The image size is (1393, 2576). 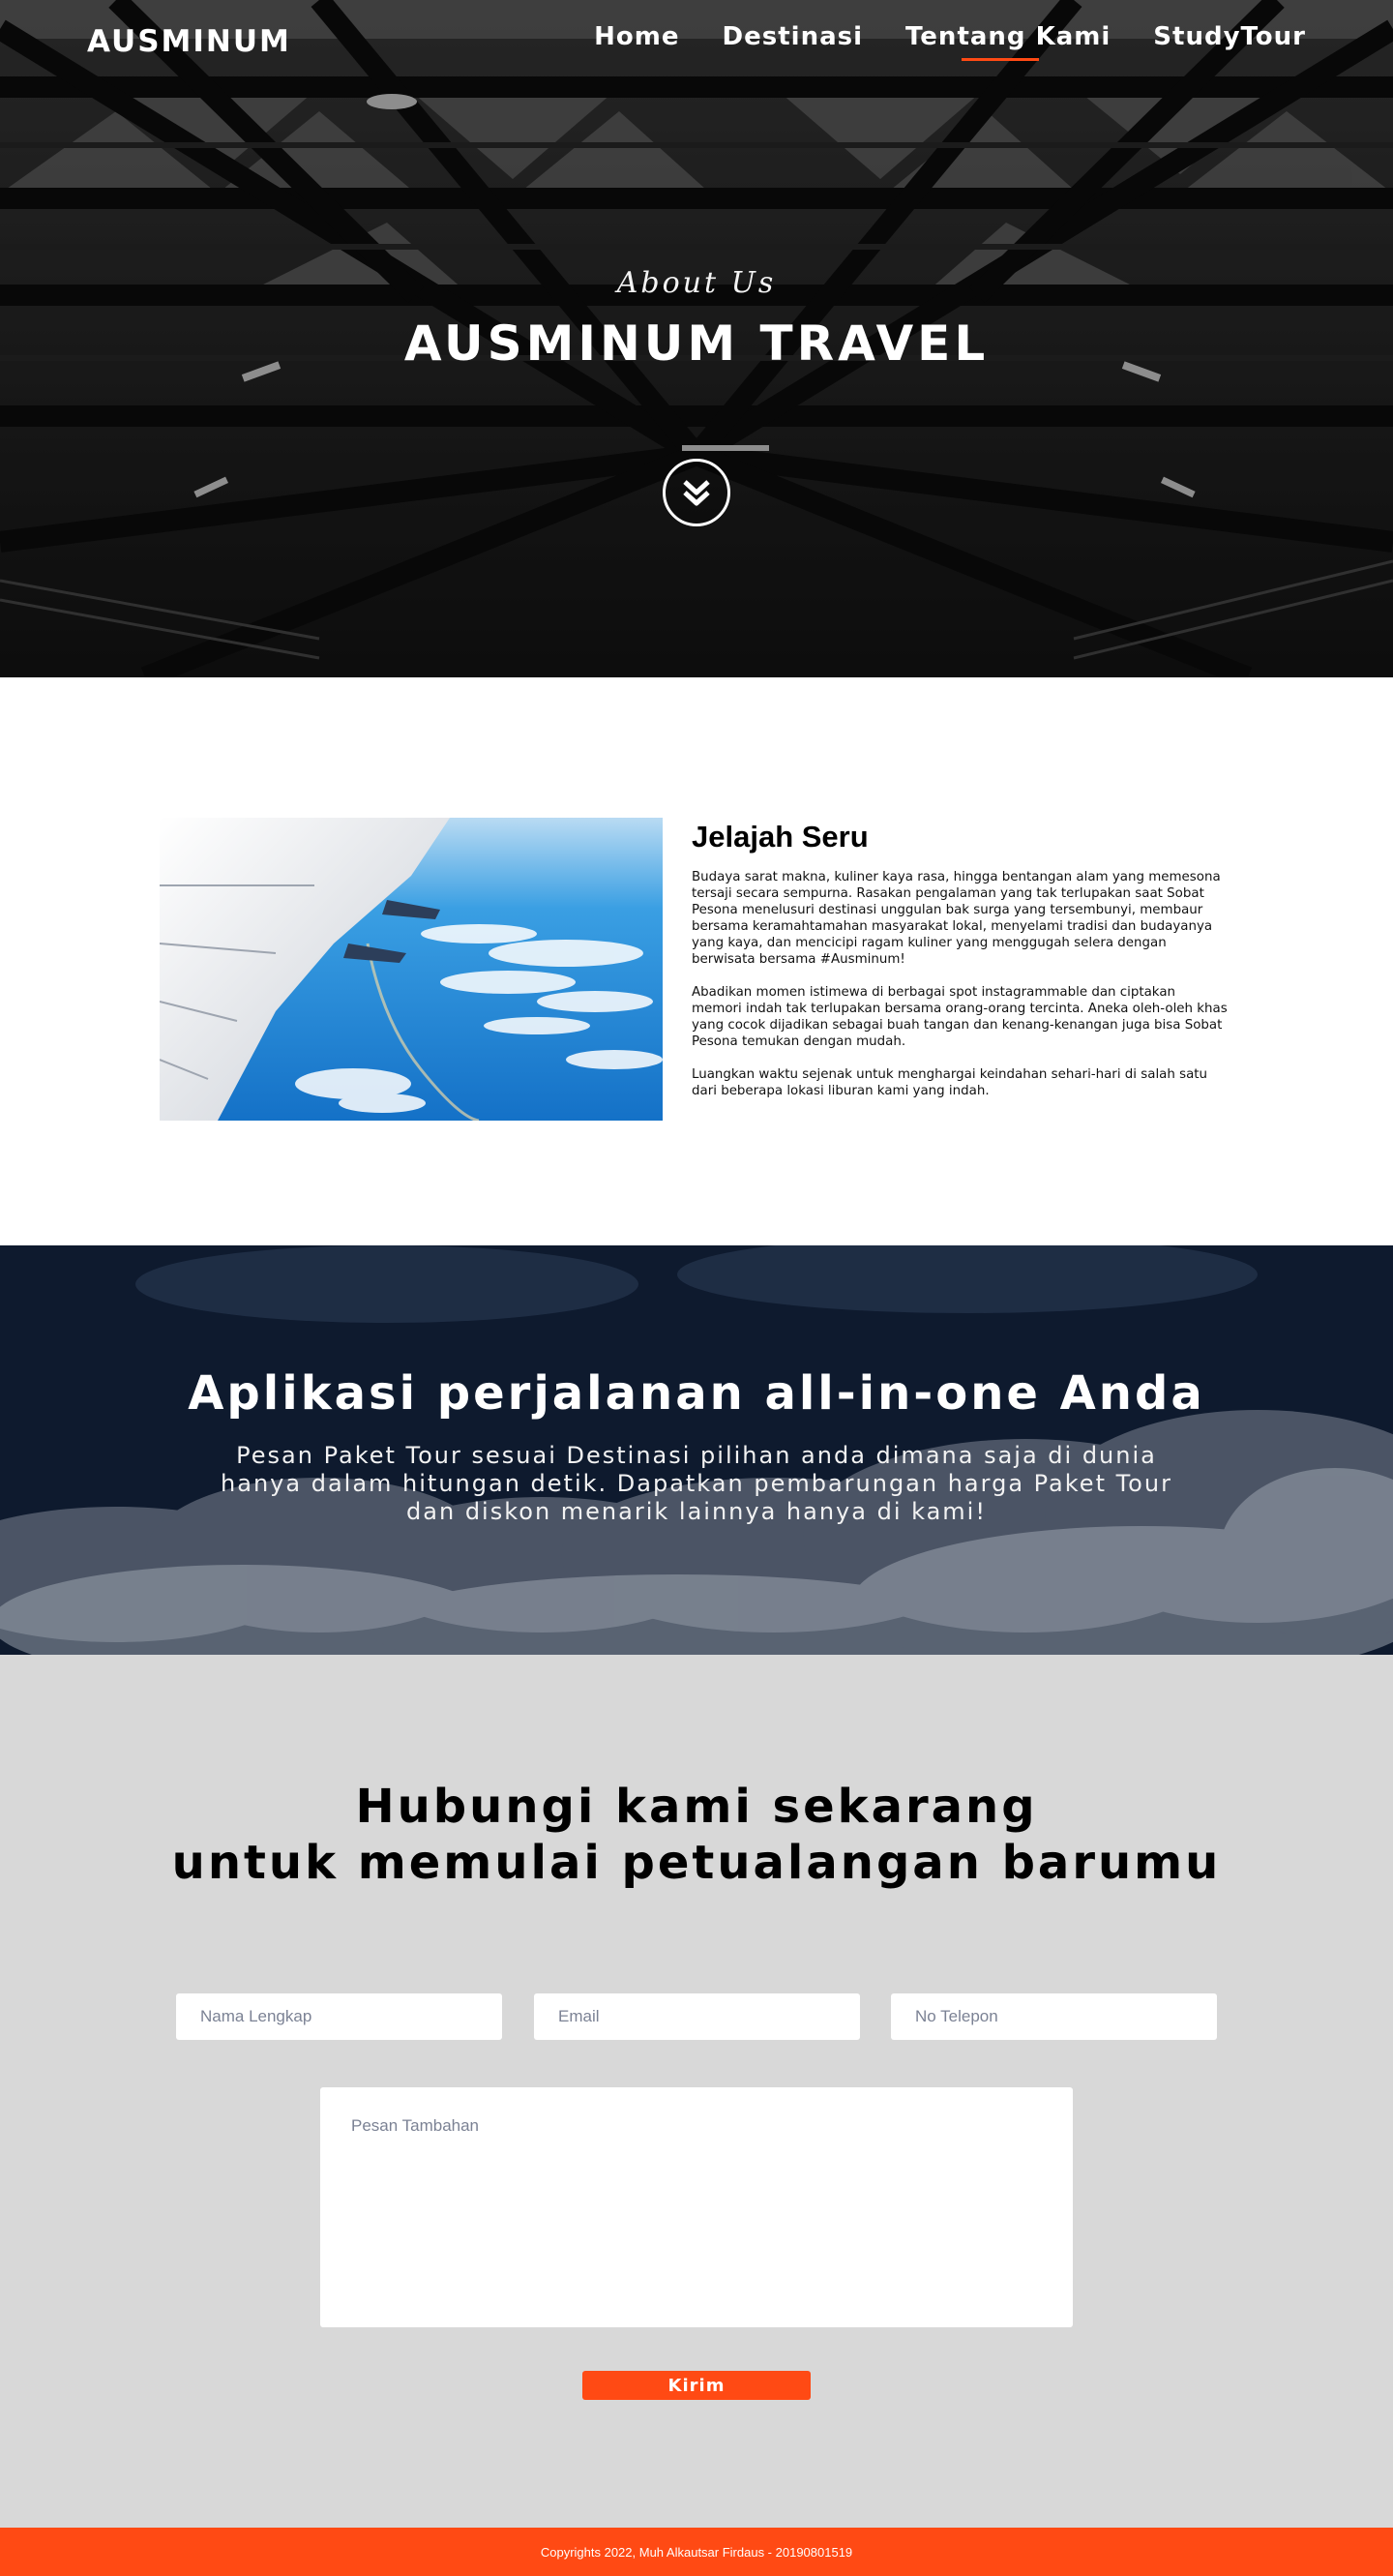 What do you see at coordinates (696, 2207) in the screenshot?
I see `message-textarea` at bounding box center [696, 2207].